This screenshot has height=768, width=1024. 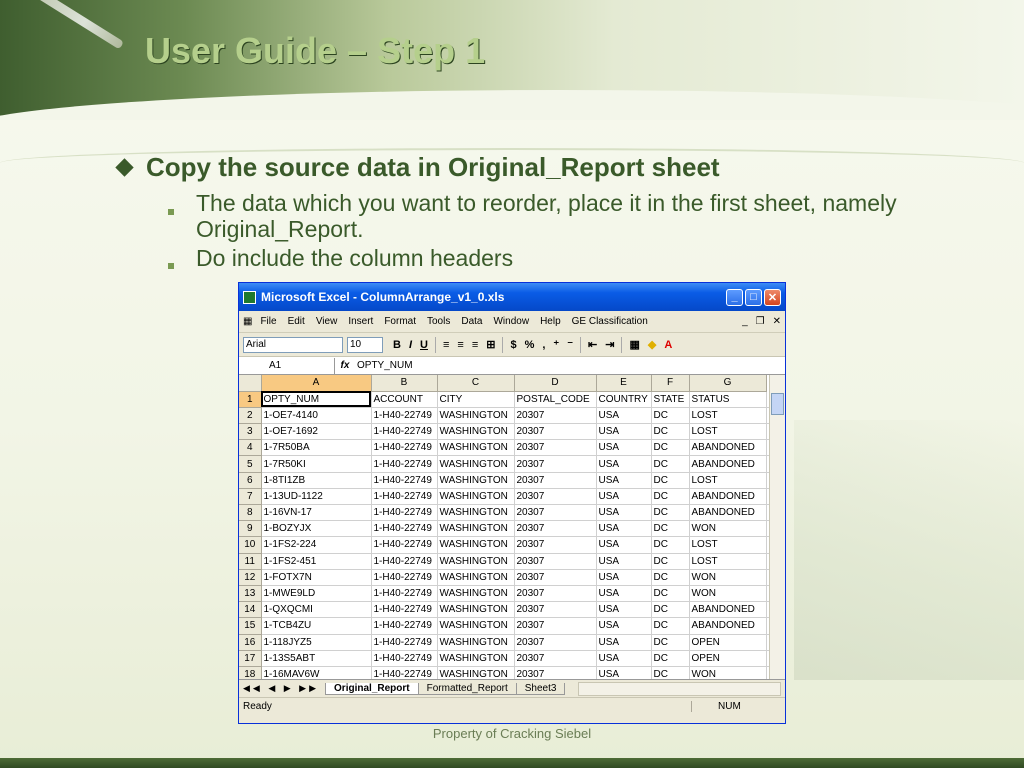 What do you see at coordinates (728, 399) in the screenshot?
I see `cell: STATUS` at bounding box center [728, 399].